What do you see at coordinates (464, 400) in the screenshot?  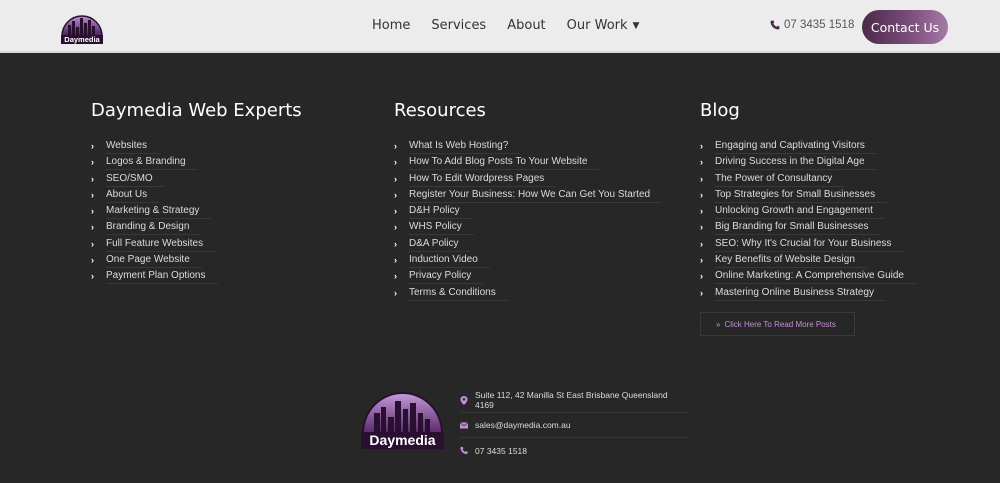 I see `location-pin-icon` at bounding box center [464, 400].